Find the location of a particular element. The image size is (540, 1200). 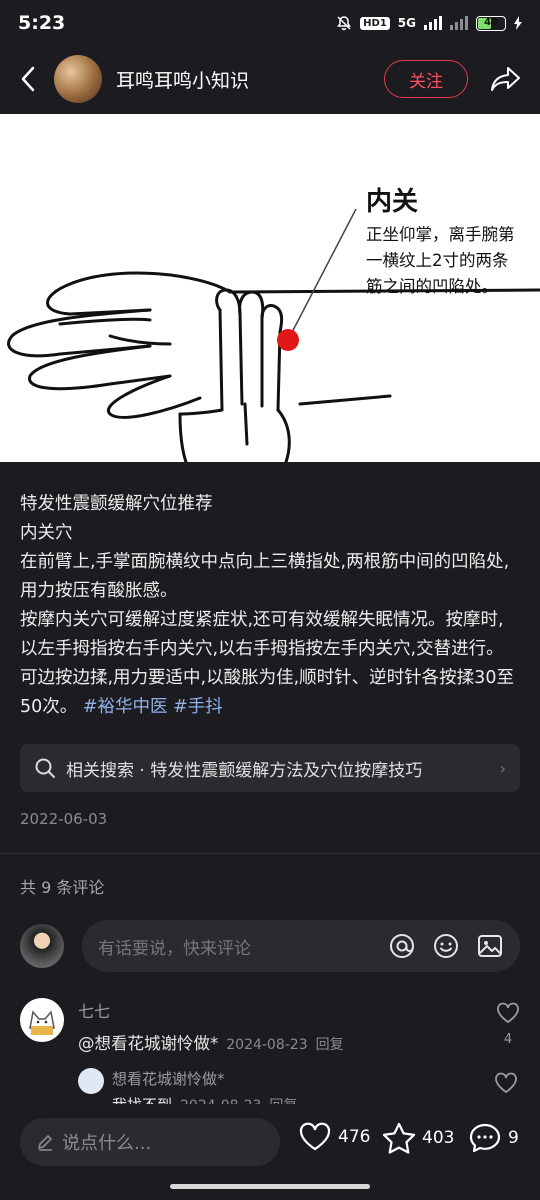

comment-like-button: 4 is located at coordinates (508, 1024).